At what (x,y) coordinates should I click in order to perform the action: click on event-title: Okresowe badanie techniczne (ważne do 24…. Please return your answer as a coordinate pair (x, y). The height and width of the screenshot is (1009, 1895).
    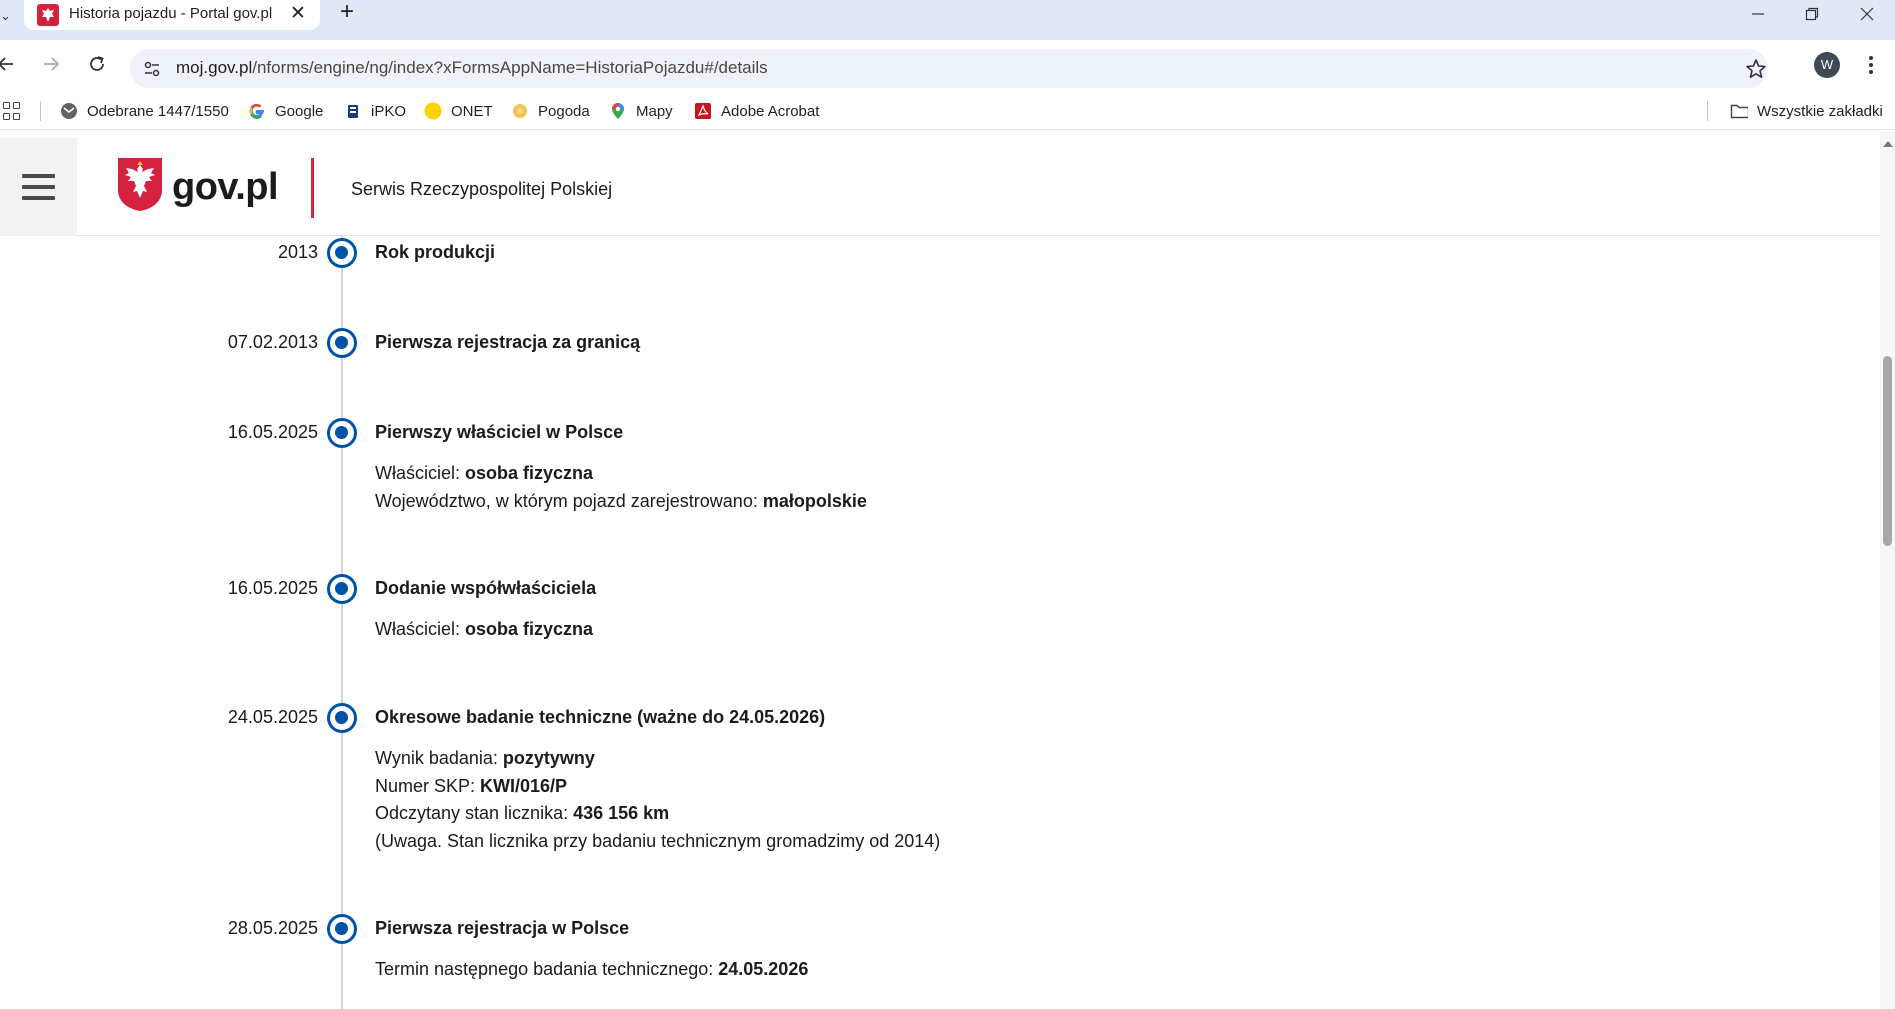
    Looking at the image, I should click on (600, 717).